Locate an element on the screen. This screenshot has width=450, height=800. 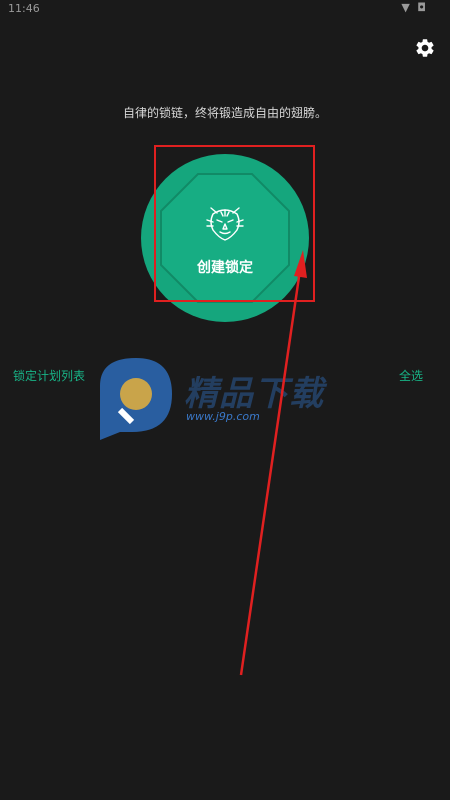
watermark-logo-icon is located at coordinates (136, 399).